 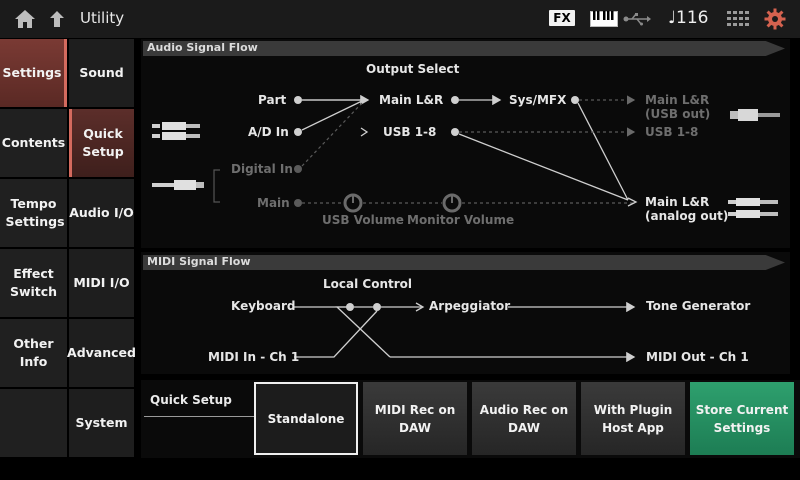 What do you see at coordinates (698, 306) in the screenshot?
I see `tone-generator-label: Tone Generator` at bounding box center [698, 306].